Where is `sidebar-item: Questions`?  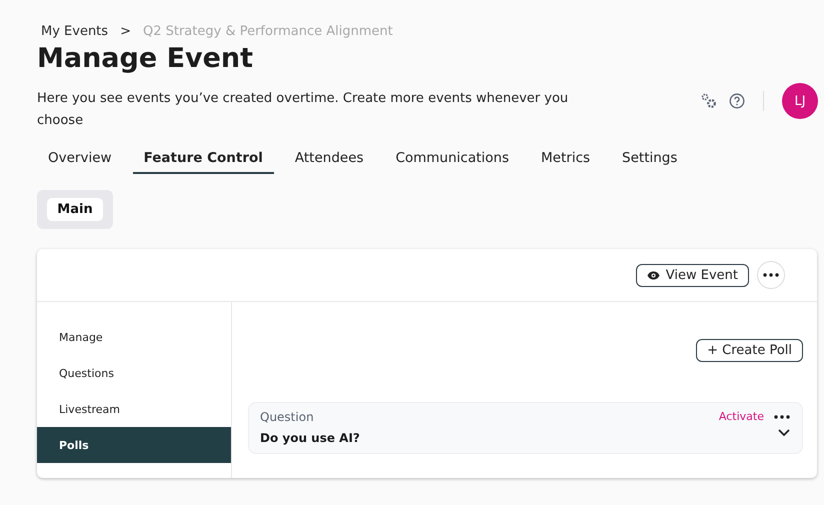
sidebar-item: Questions is located at coordinates (134, 373).